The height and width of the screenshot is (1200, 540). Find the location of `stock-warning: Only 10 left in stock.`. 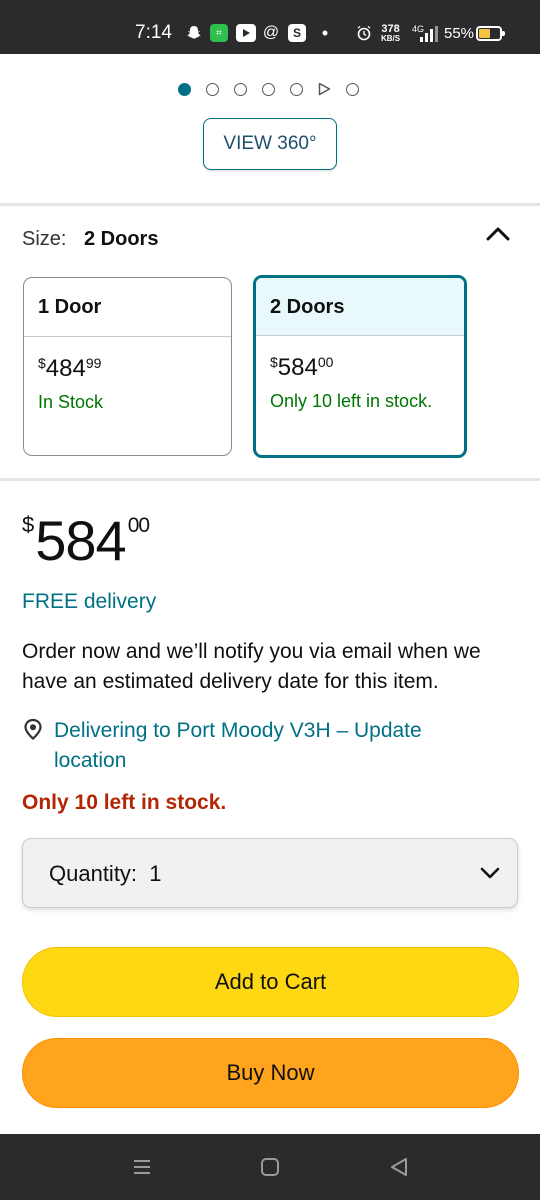

stock-warning: Only 10 left in stock. is located at coordinates (124, 802).